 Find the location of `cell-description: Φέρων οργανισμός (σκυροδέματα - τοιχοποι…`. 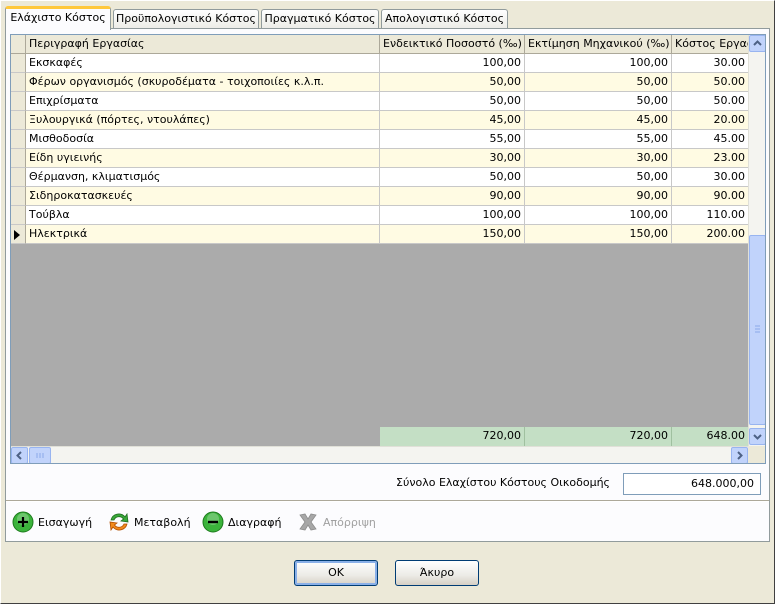

cell-description: Φέρων οργανισμός (σκυροδέματα - τοιχοποι… is located at coordinates (203, 82).